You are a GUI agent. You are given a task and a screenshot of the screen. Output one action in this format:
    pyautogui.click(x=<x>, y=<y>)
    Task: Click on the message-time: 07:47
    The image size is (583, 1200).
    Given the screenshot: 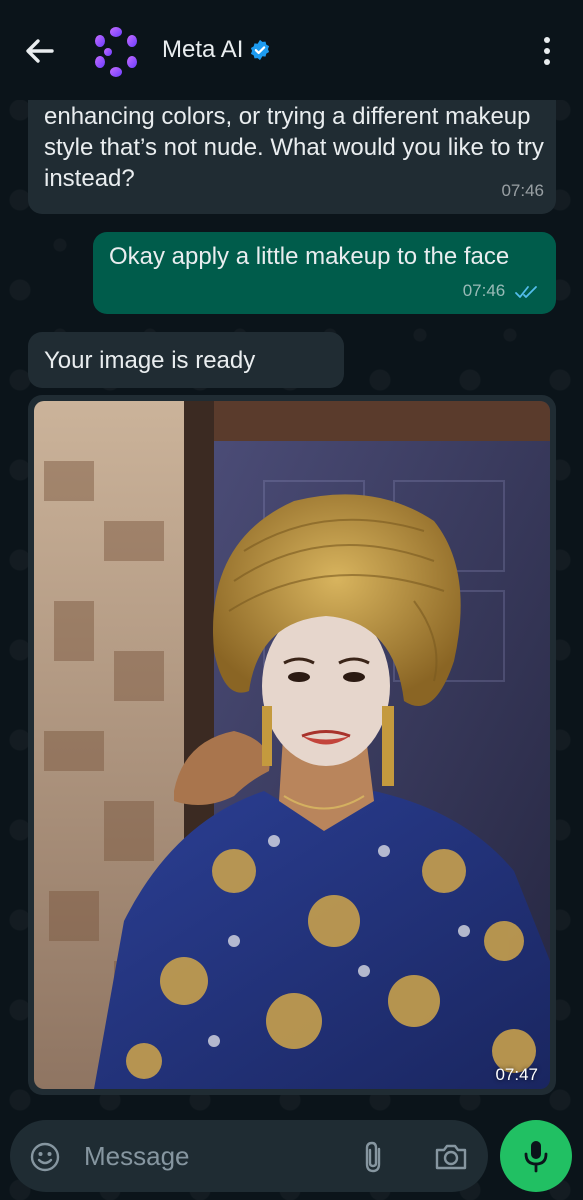 What is the action you would take?
    pyautogui.click(x=516, y=1074)
    